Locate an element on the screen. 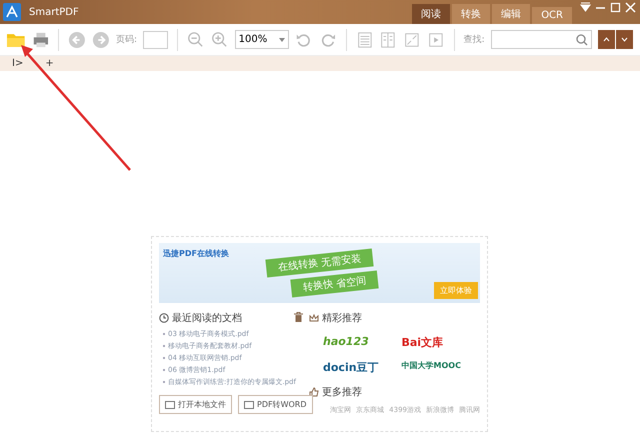 The height and width of the screenshot is (441, 640). banner-brand: 迅捷PDF在线转换 is located at coordinates (196, 253).